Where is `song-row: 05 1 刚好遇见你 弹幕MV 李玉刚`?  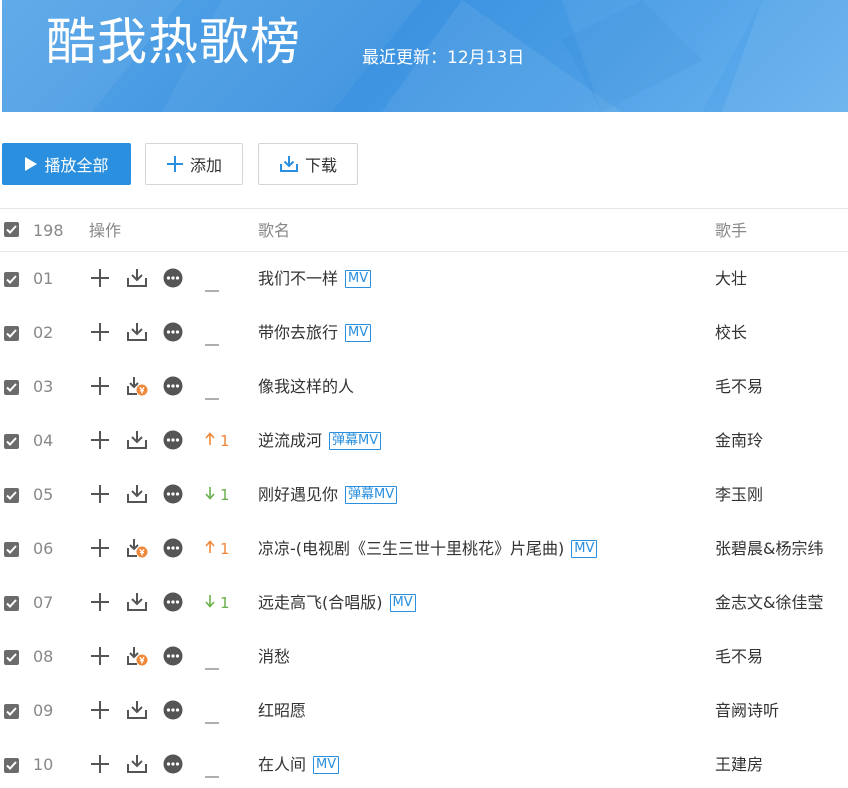
song-row: 05 1 刚好遇见你 弹幕MV 李玉刚 is located at coordinates (424, 496).